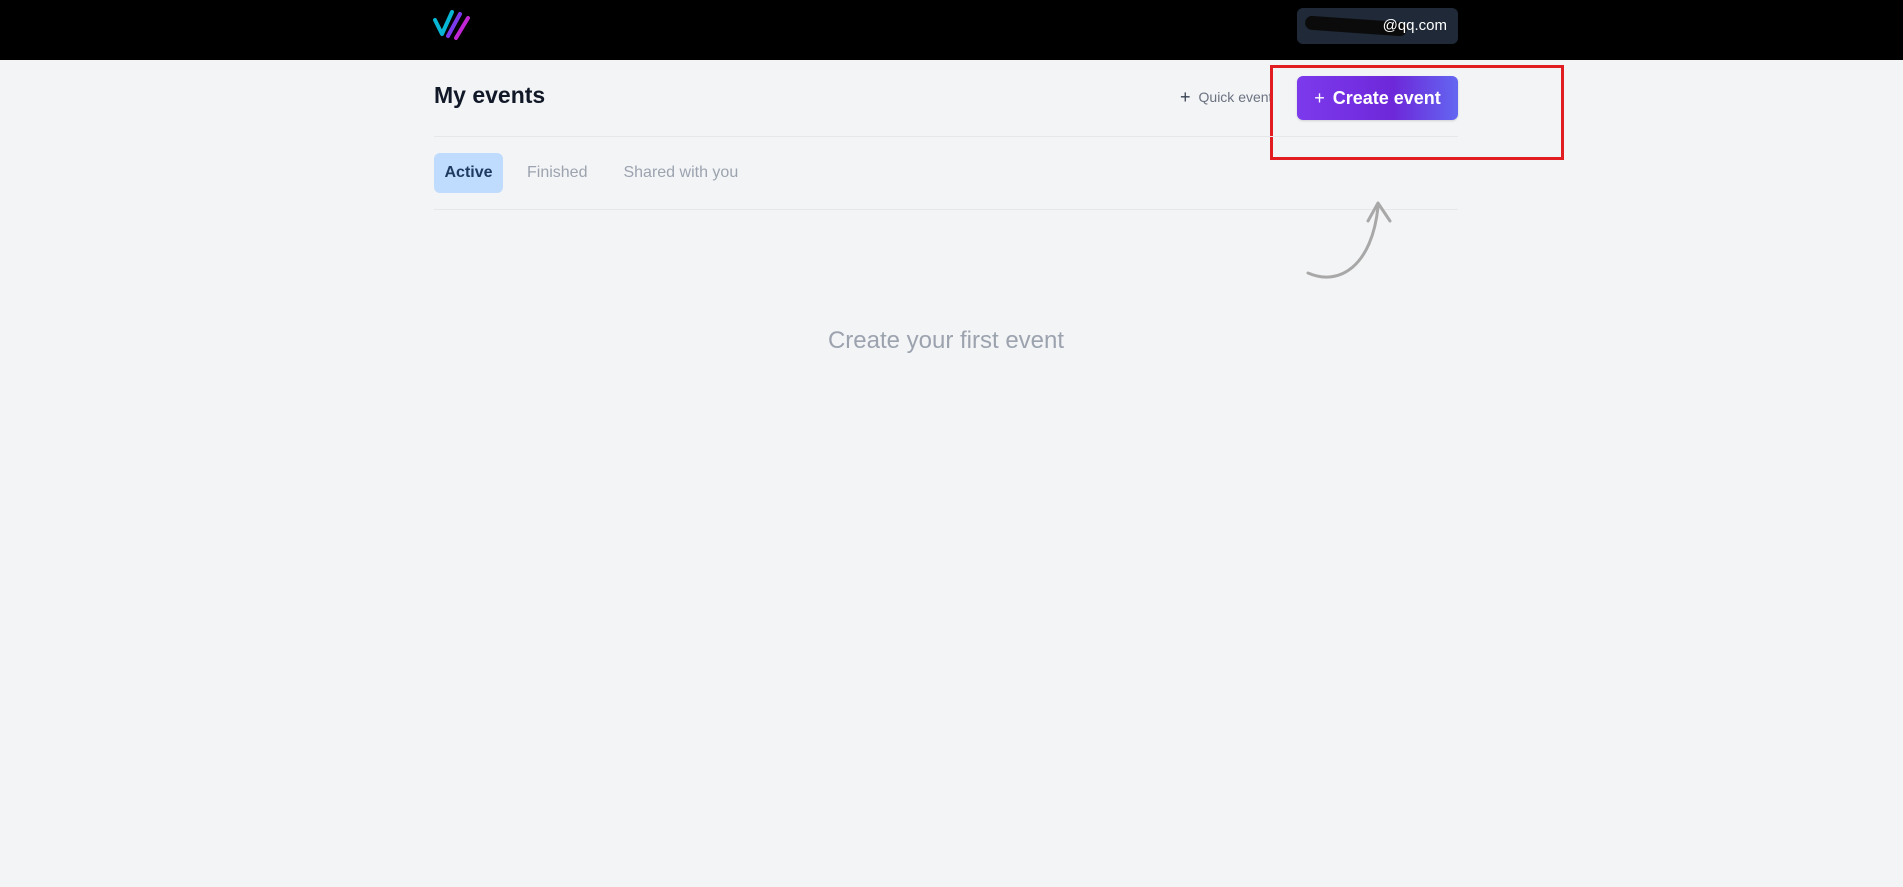 This screenshot has width=1903, height=887. I want to click on create-event-button: + Create event, so click(1377, 98).